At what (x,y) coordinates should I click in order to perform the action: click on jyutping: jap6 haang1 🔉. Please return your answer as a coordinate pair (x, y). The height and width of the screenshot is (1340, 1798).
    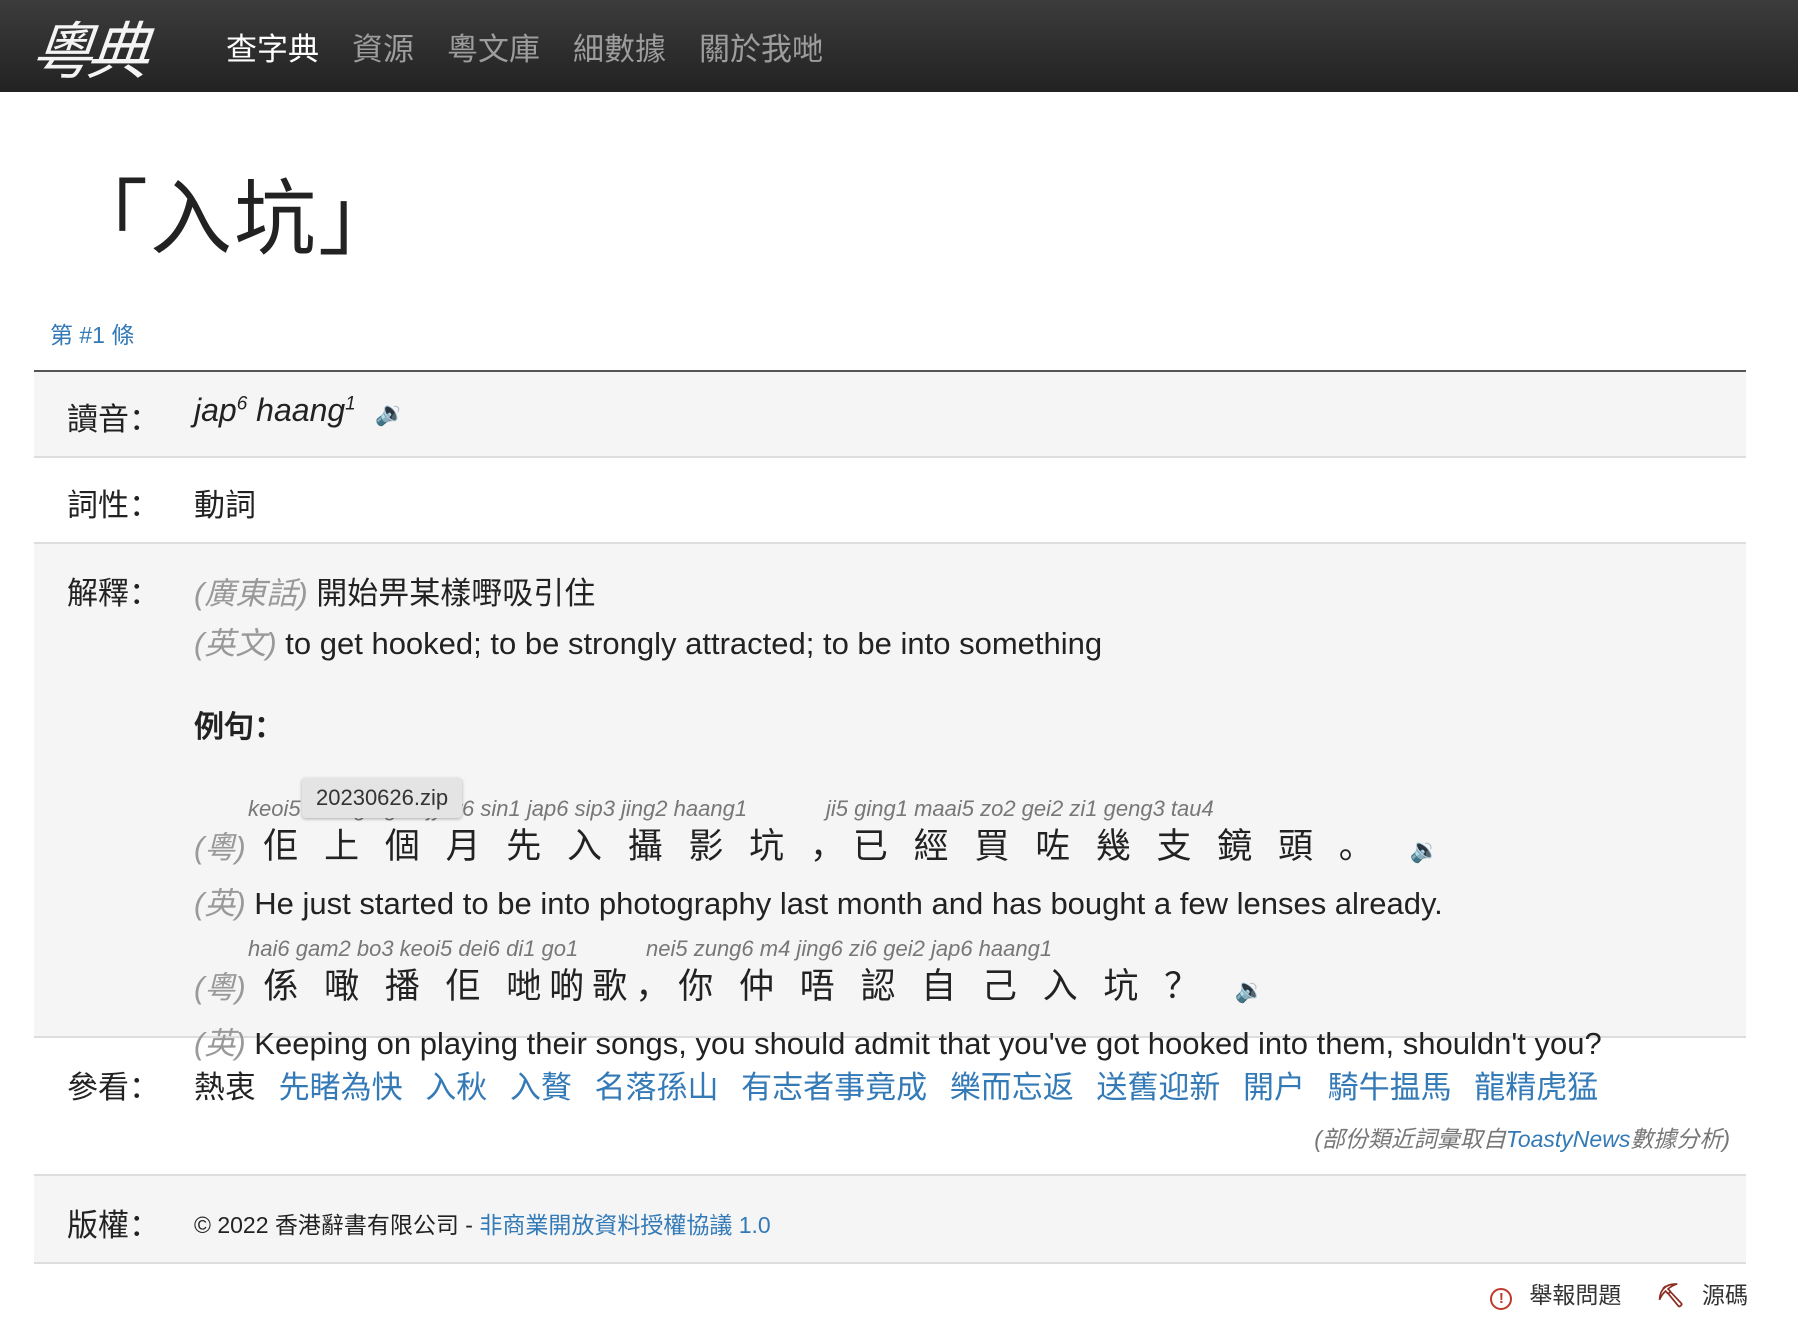
    Looking at the image, I should click on (299, 410).